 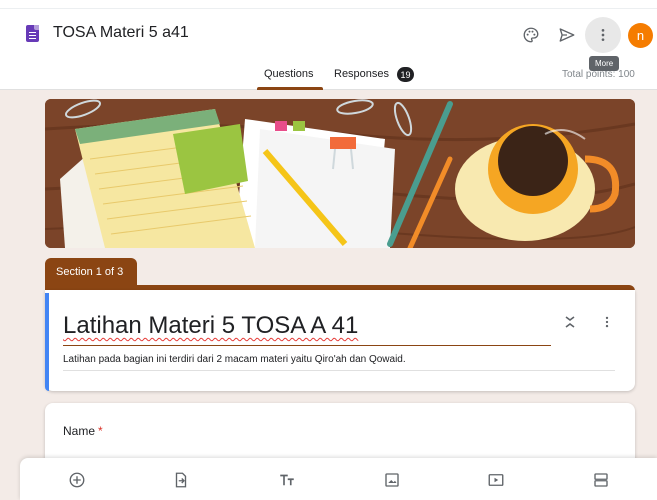 What do you see at coordinates (307, 345) in the screenshot?
I see `title-underline` at bounding box center [307, 345].